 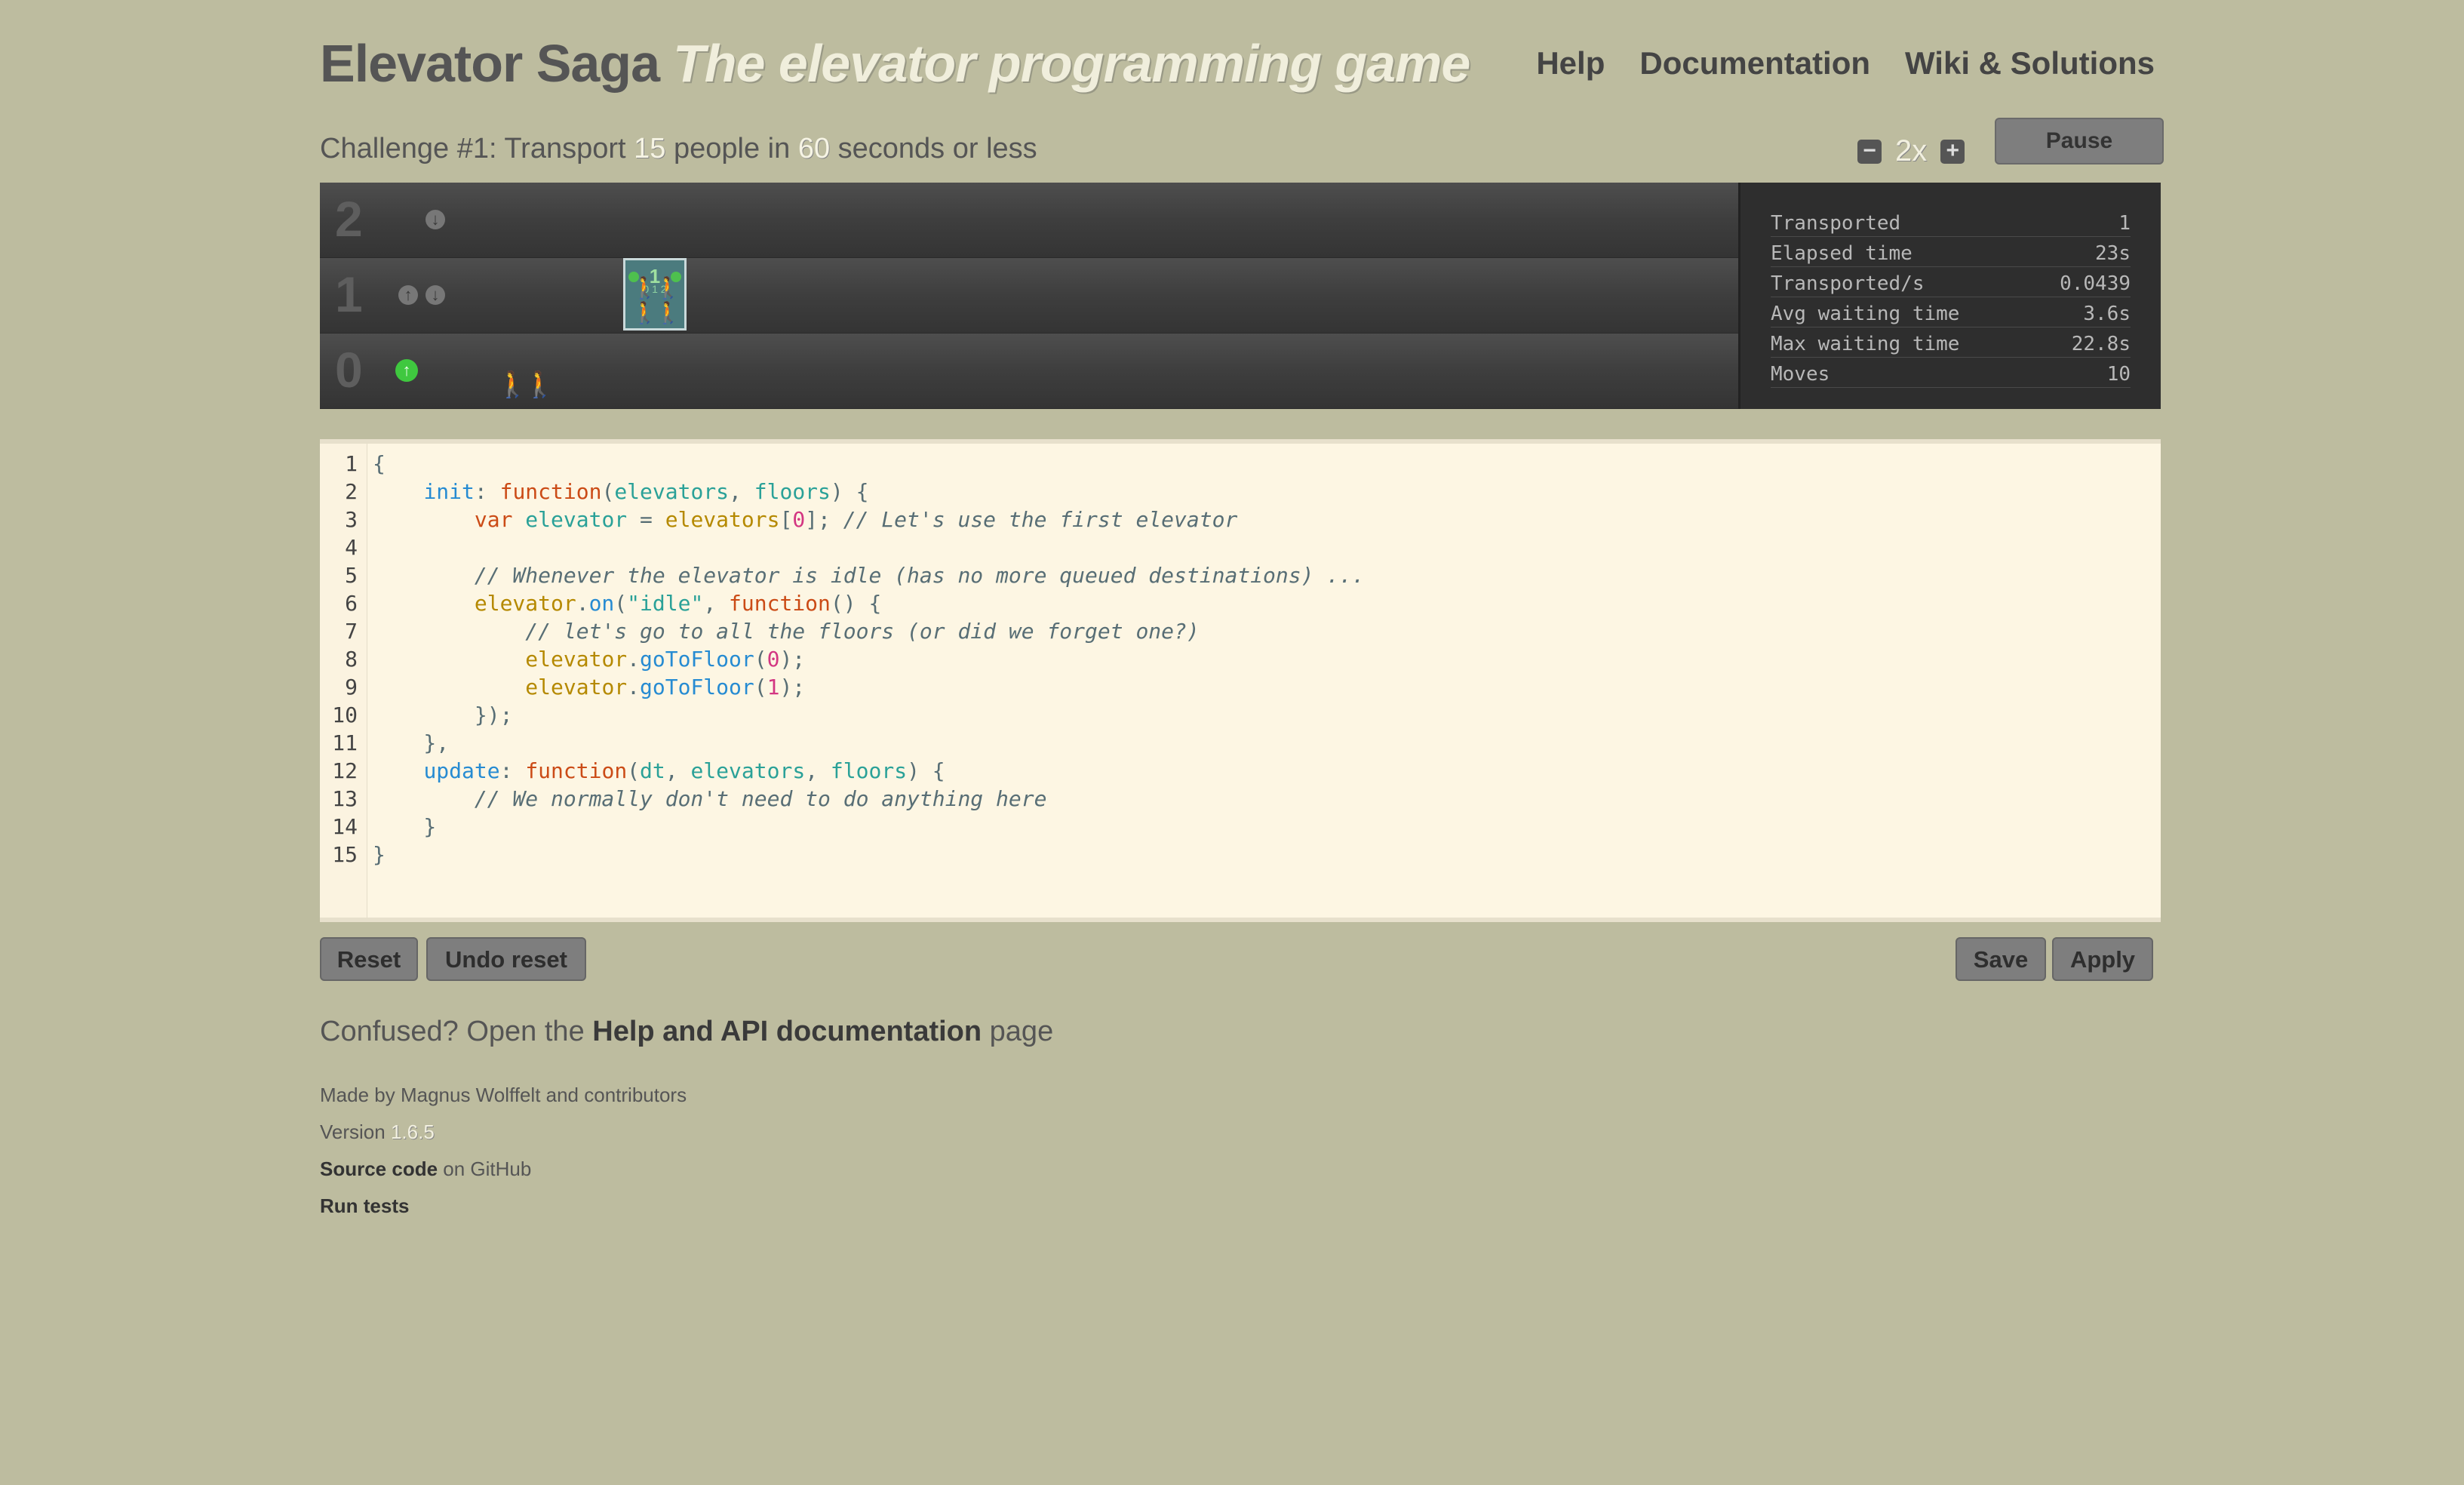 What do you see at coordinates (650, 148) in the screenshot?
I see `challenge-people: 15` at bounding box center [650, 148].